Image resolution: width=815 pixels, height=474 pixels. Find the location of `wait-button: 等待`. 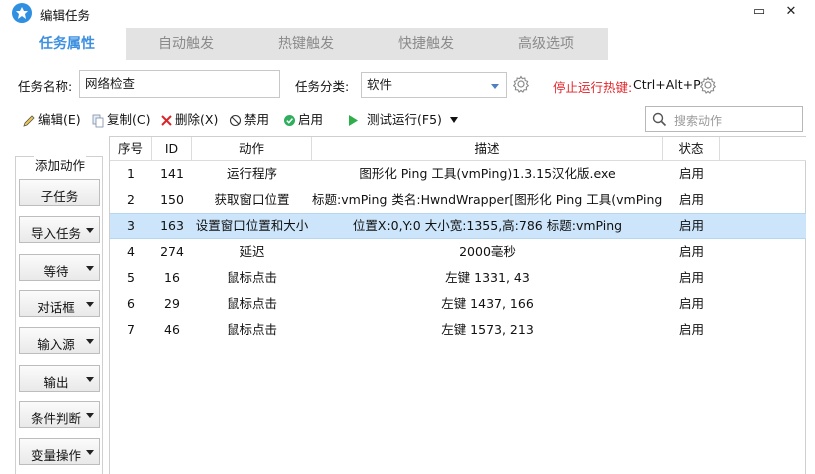

wait-button: 等待 is located at coordinates (59, 267).